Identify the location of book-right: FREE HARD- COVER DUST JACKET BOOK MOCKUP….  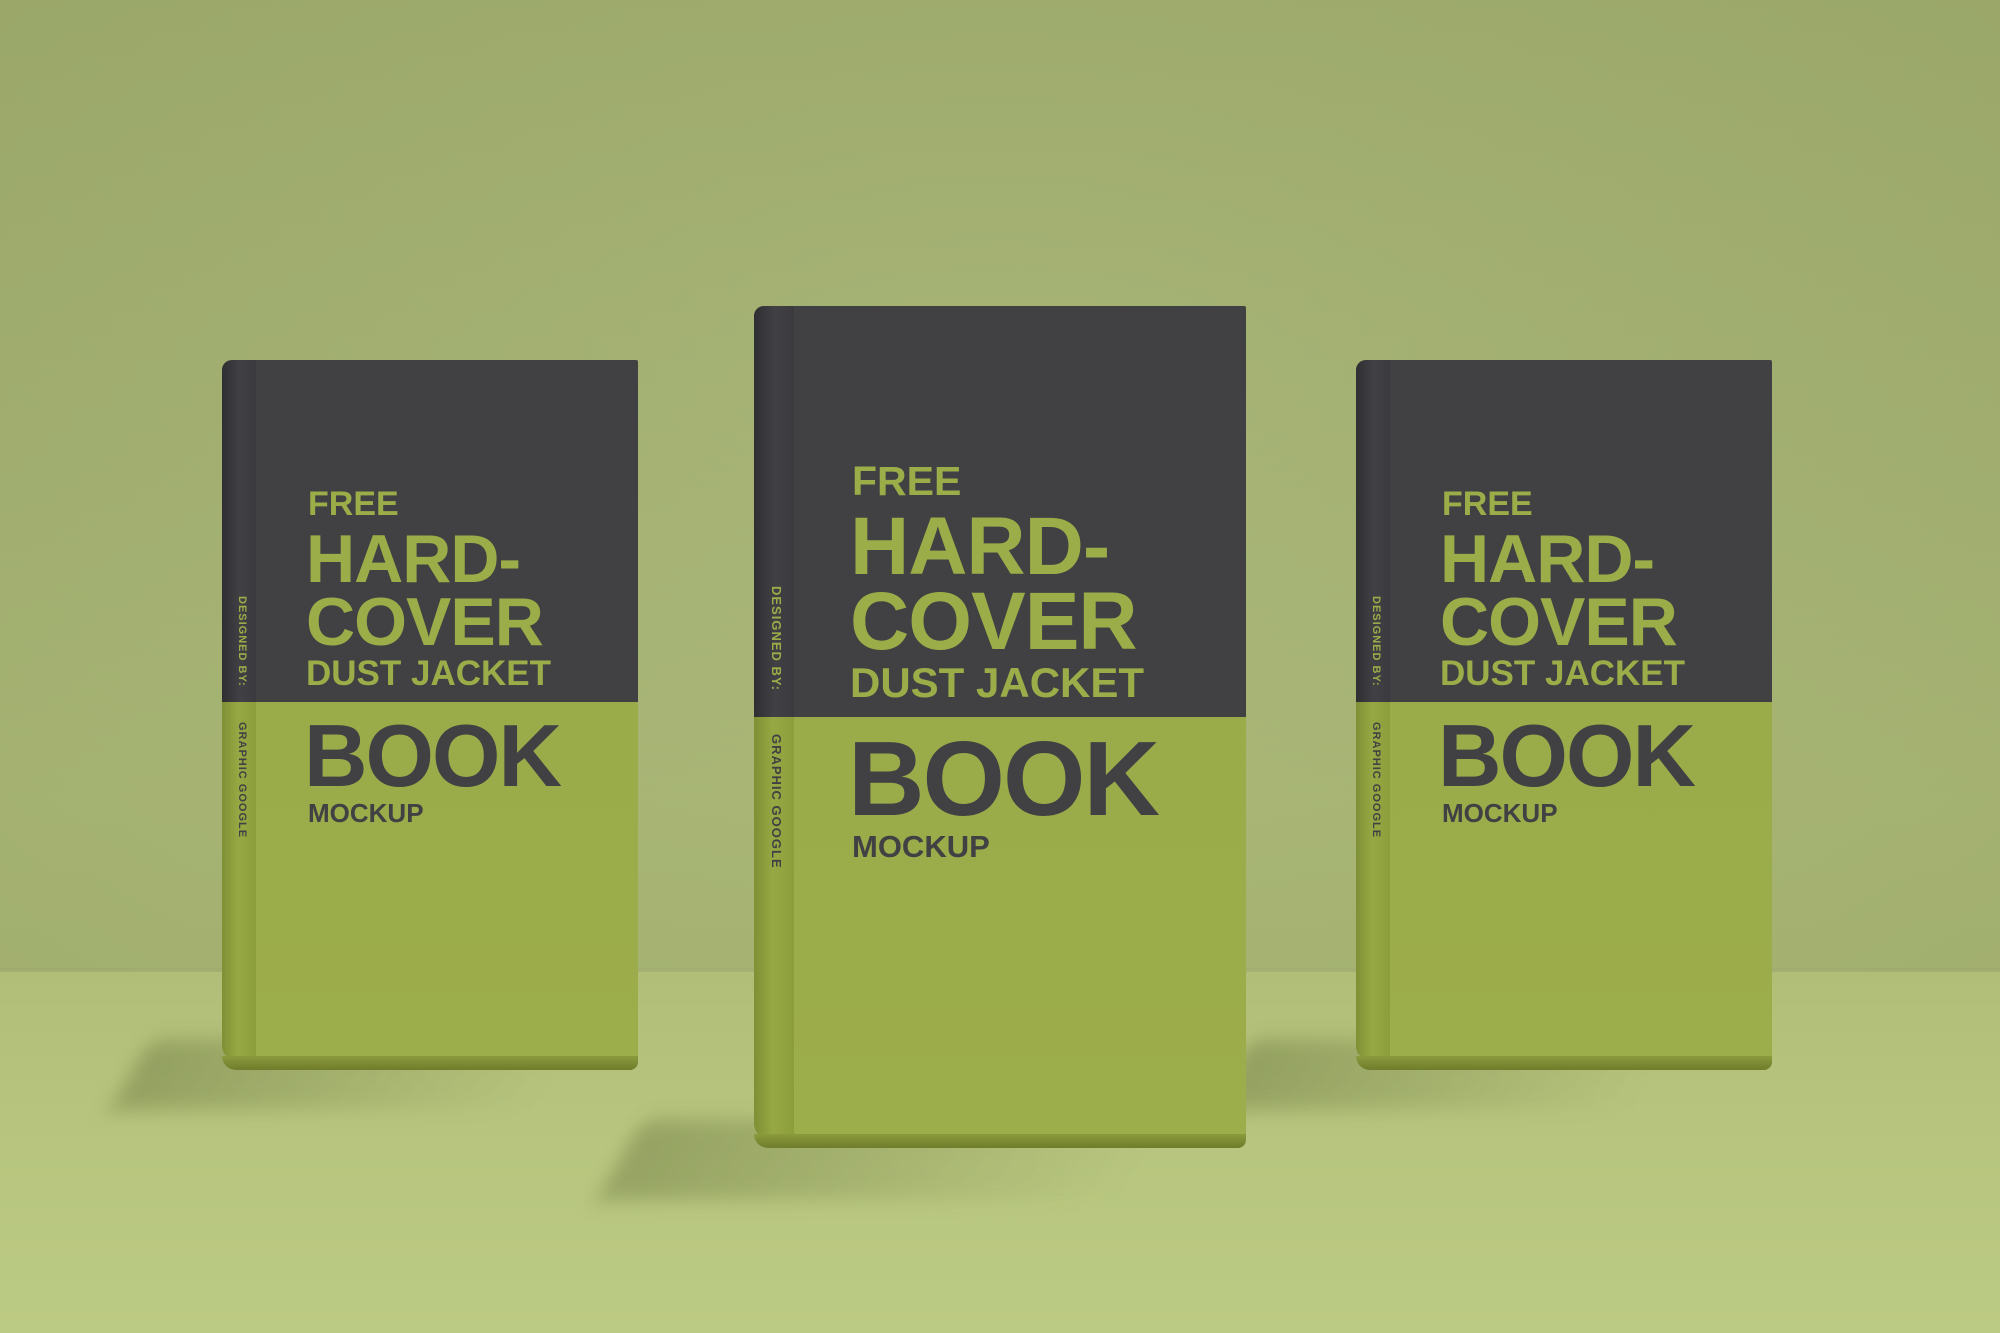
(1564, 715).